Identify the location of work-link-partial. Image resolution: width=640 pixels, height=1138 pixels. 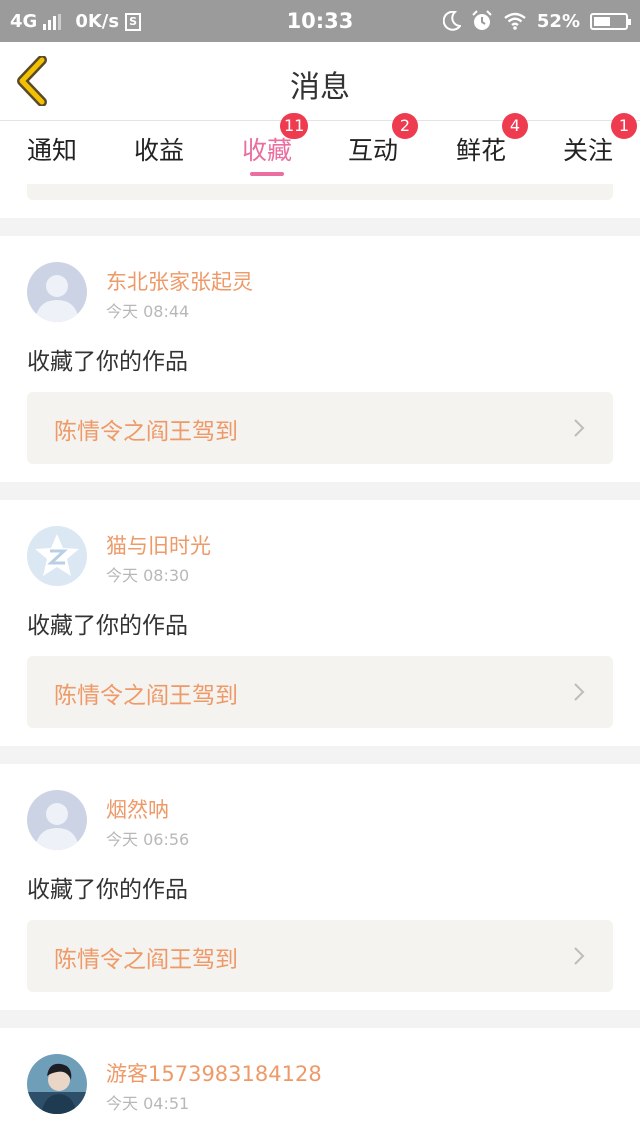
(320, 192).